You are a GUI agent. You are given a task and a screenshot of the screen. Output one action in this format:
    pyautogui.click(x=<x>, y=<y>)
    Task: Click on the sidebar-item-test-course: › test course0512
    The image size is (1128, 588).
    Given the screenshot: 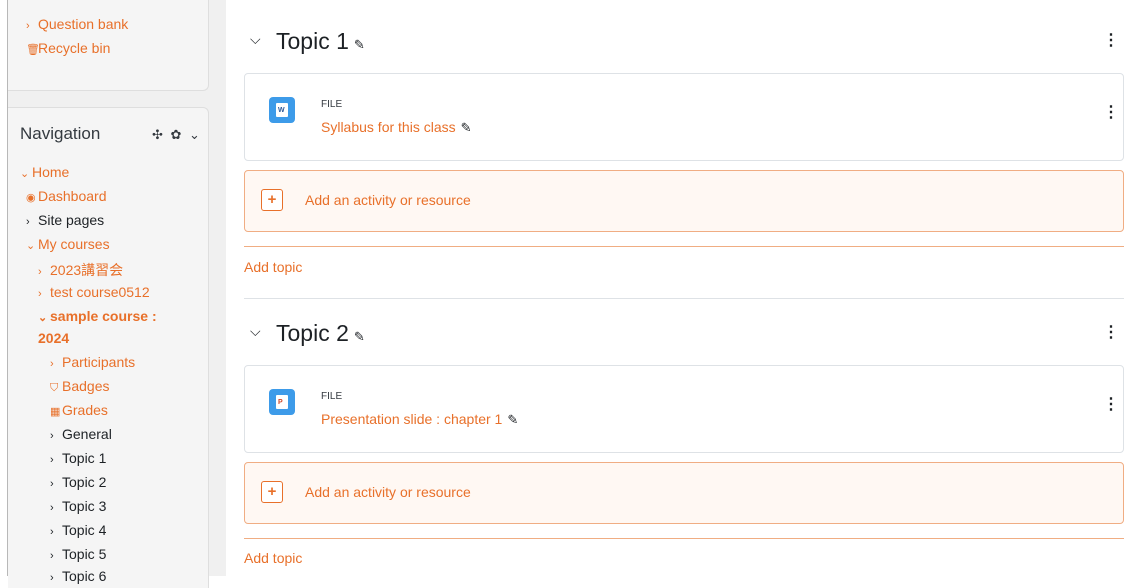 What is the action you would take?
    pyautogui.click(x=94, y=292)
    